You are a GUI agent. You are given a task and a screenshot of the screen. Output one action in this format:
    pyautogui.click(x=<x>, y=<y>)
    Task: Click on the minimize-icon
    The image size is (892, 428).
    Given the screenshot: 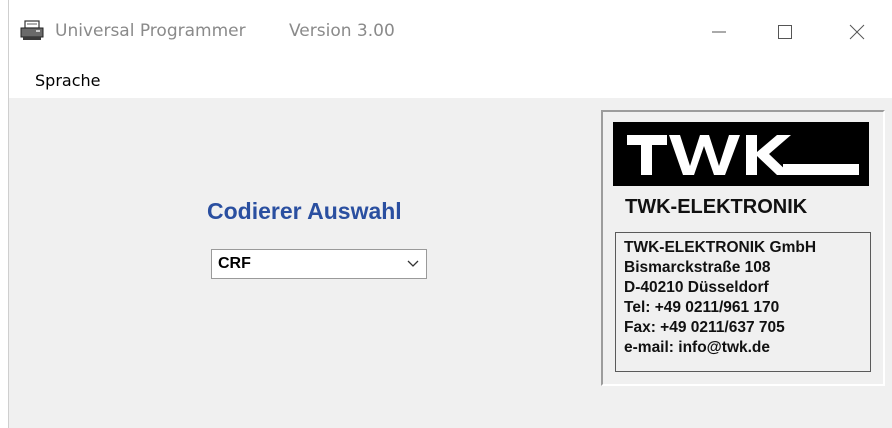 What is the action you would take?
    pyautogui.click(x=719, y=32)
    